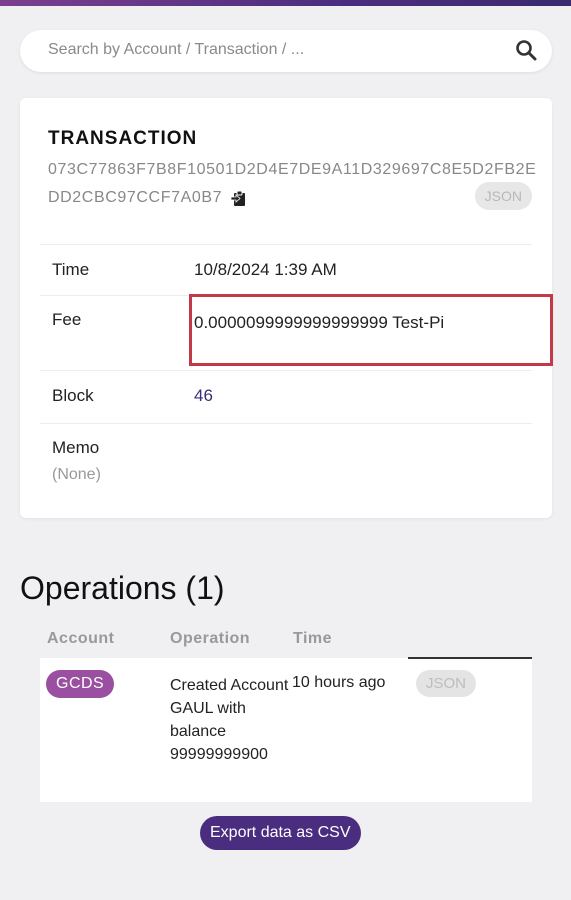 Image resolution: width=571 pixels, height=900 pixels. I want to click on top-accent-bar, so click(285, 3).